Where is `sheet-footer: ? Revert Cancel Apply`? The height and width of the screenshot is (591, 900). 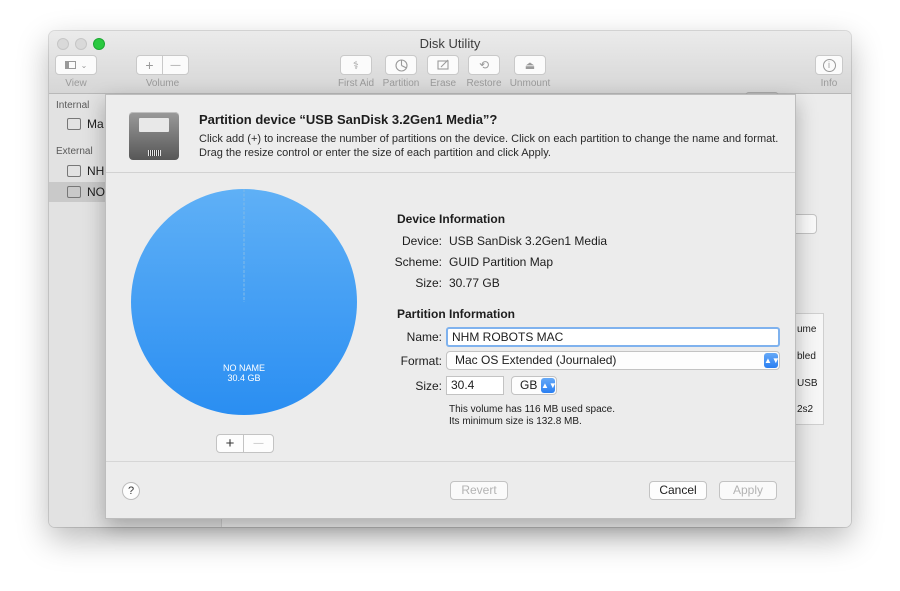
sheet-footer: ? Revert Cancel Apply is located at coordinates (450, 489).